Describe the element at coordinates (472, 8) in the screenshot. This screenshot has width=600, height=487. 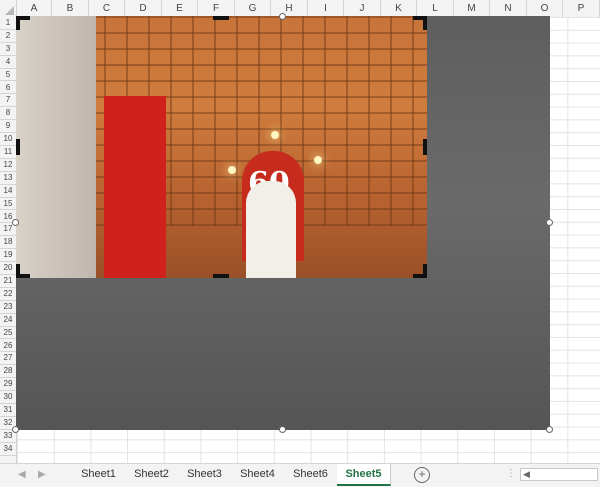
I see `column-header-m: M` at that location.